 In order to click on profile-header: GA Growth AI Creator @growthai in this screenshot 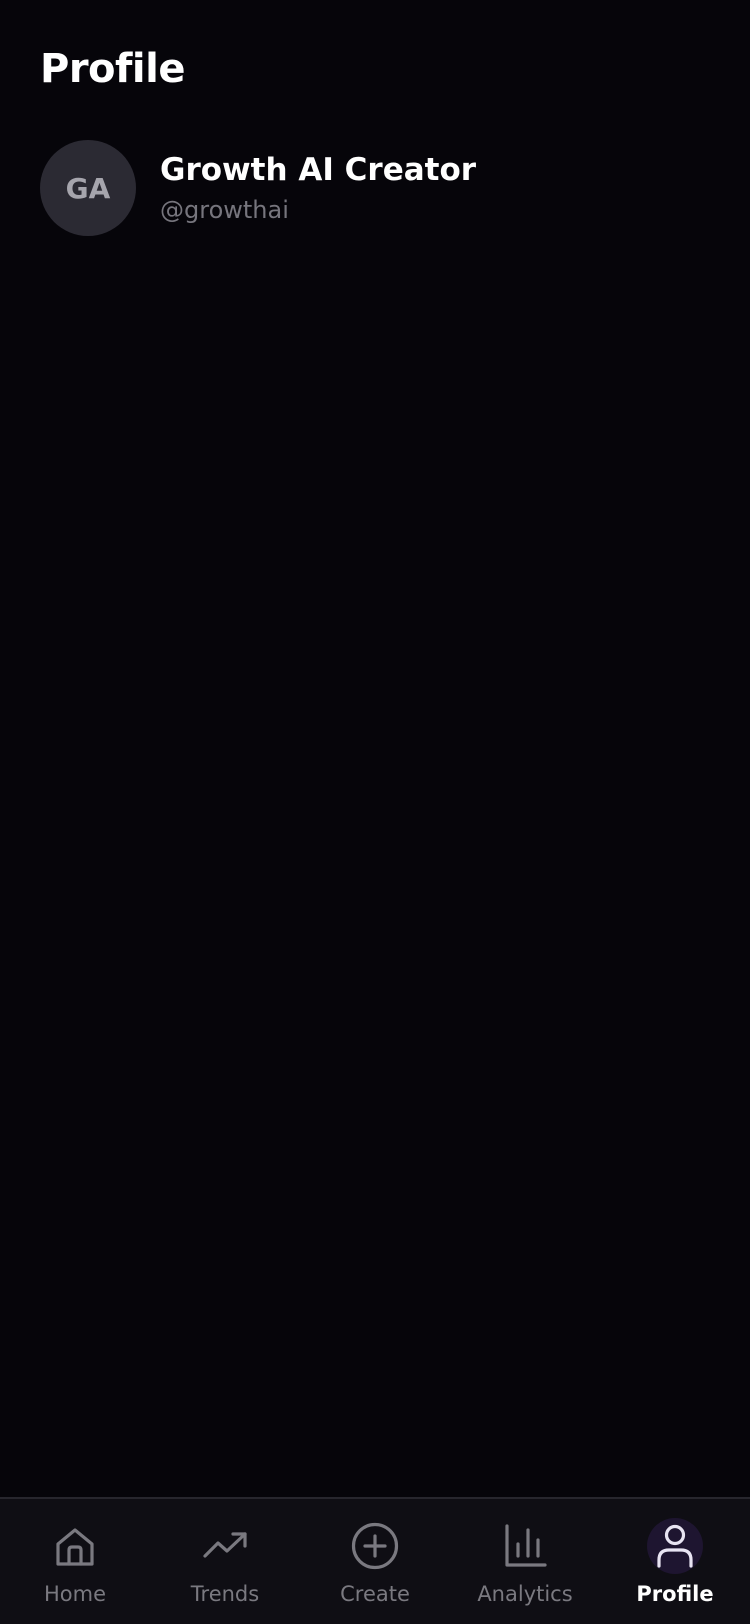, I will do `click(258, 188)`.